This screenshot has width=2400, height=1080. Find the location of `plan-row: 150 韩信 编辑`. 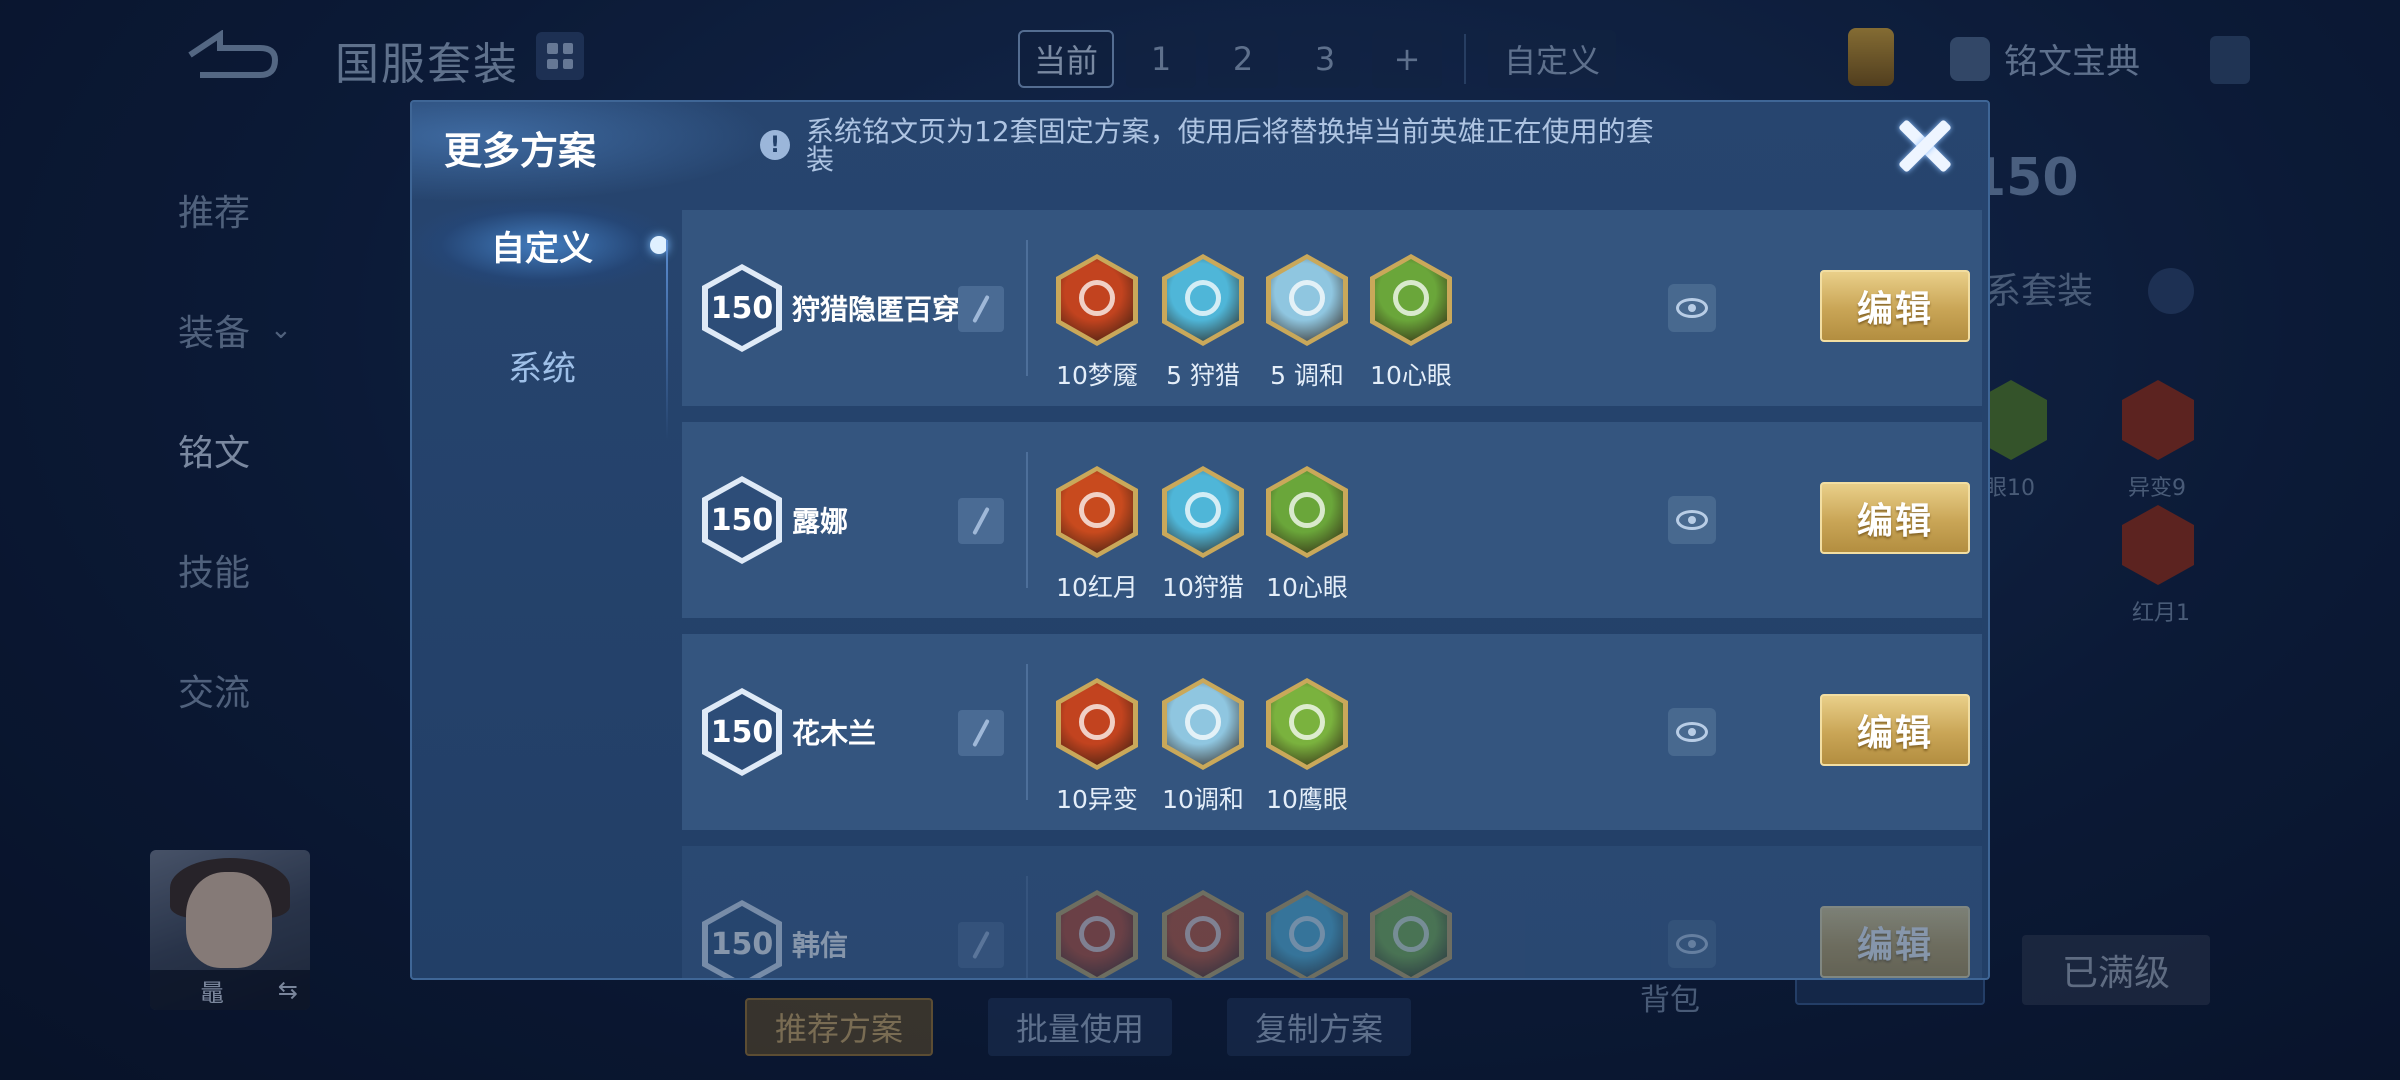

plan-row: 150 韩信 编辑 is located at coordinates (1332, 912).